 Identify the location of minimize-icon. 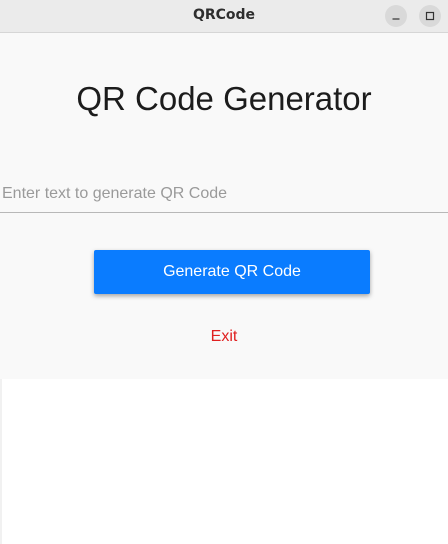
(396, 19).